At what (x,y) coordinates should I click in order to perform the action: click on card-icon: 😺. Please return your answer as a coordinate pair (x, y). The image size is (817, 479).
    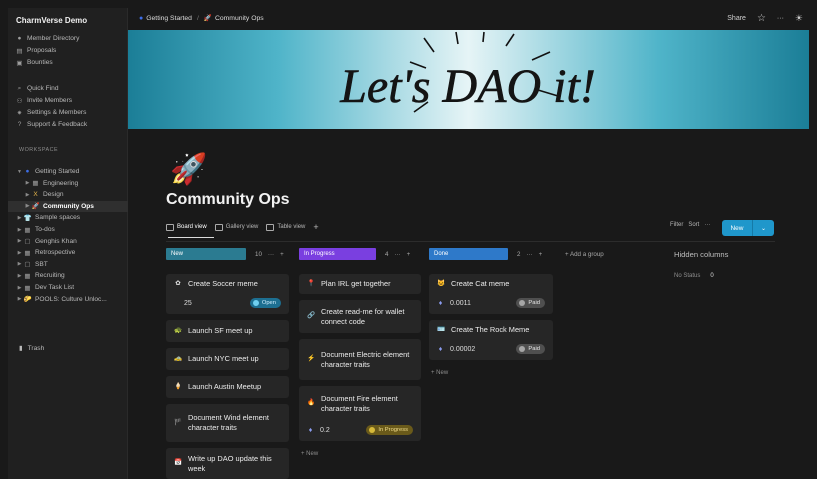
    Looking at the image, I should click on (441, 283).